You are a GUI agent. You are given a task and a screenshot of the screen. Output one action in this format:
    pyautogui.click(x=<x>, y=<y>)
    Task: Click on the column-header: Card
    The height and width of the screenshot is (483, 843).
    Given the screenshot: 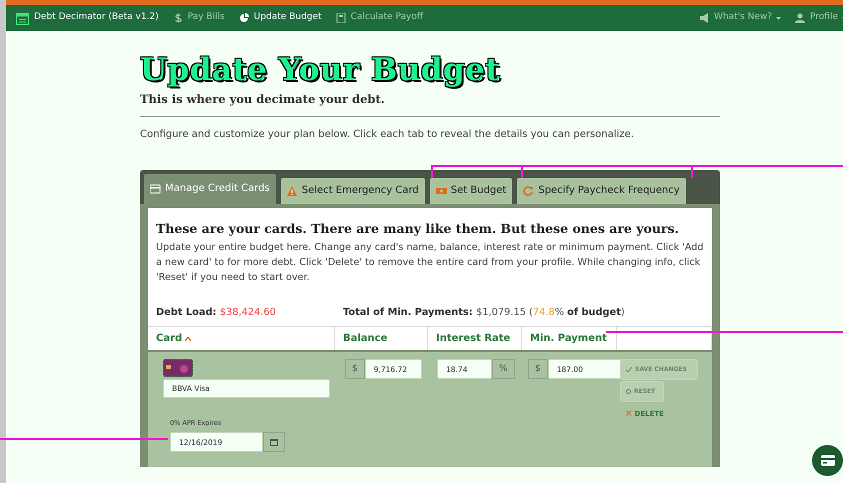 What is the action you would take?
    pyautogui.click(x=241, y=338)
    